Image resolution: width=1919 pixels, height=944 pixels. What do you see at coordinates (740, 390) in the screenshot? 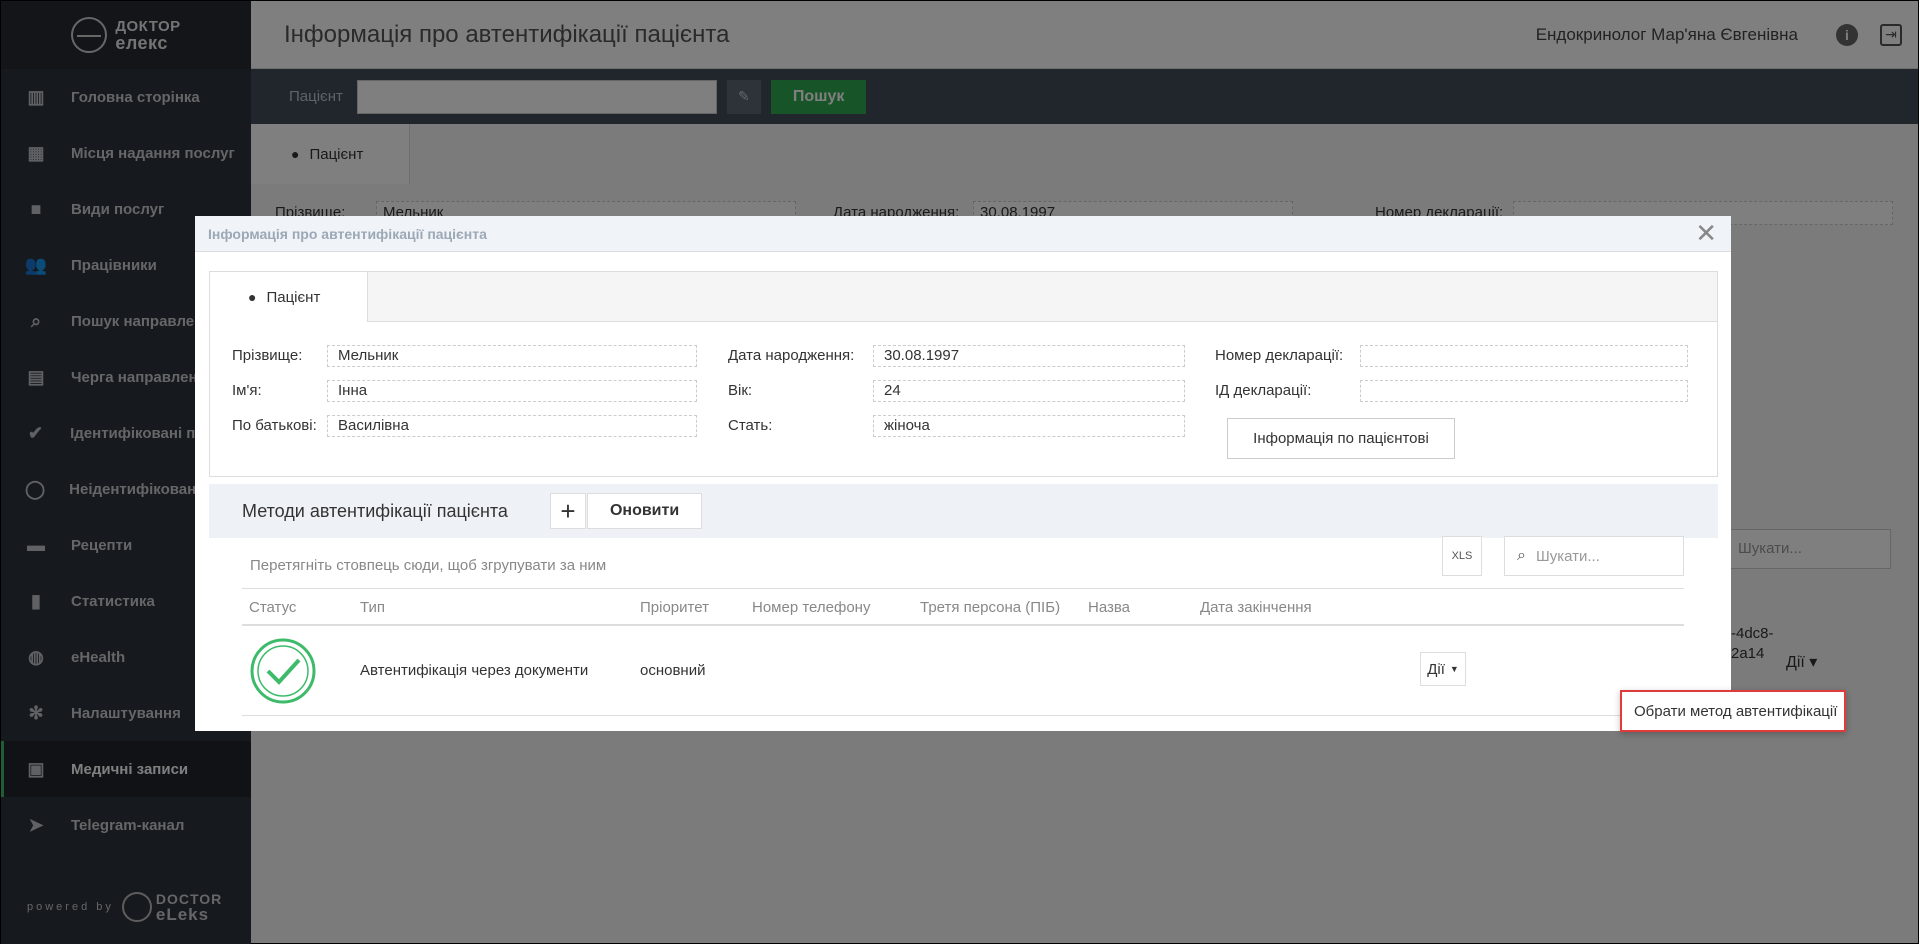
I see `age-label: Вік:` at bounding box center [740, 390].